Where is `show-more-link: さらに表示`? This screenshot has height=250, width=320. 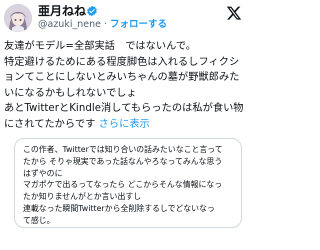 show-more-link: さらに表示 is located at coordinates (124, 124).